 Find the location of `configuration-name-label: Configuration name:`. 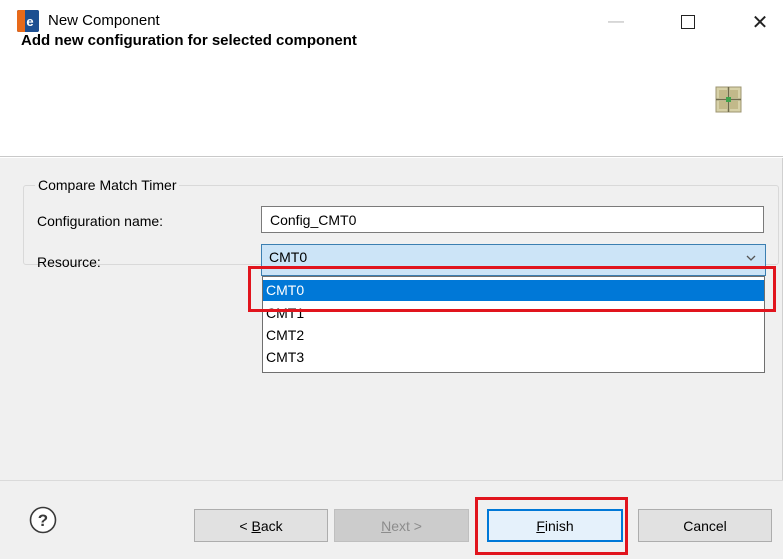

configuration-name-label: Configuration name: is located at coordinates (100, 221).